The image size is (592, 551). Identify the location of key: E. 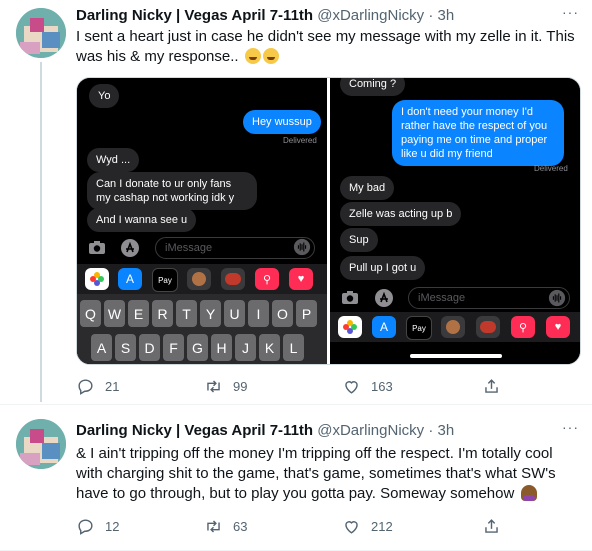
(138, 313).